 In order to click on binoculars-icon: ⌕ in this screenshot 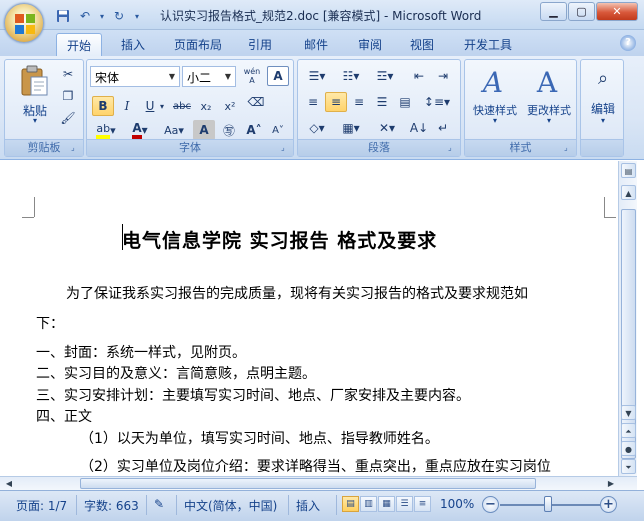, I will do `click(603, 78)`.